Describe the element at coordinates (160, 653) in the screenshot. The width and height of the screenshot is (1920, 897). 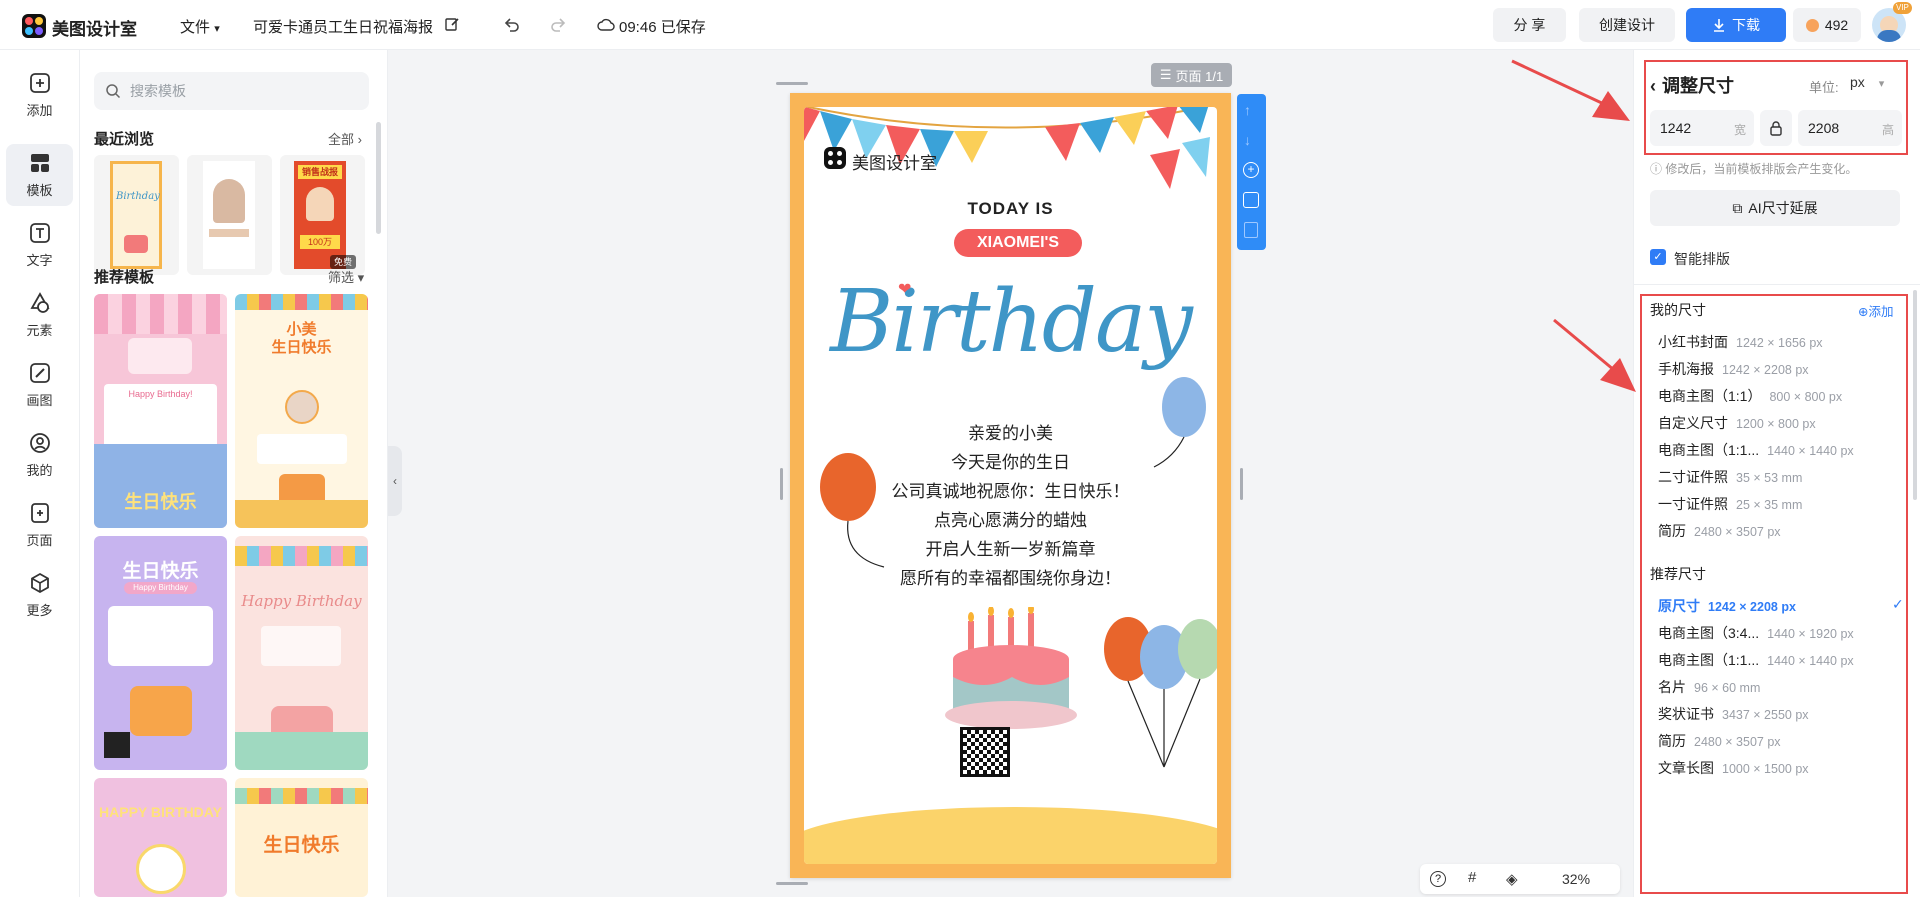
I see `template-card-3: 生日快乐 Happy Birthday` at that location.